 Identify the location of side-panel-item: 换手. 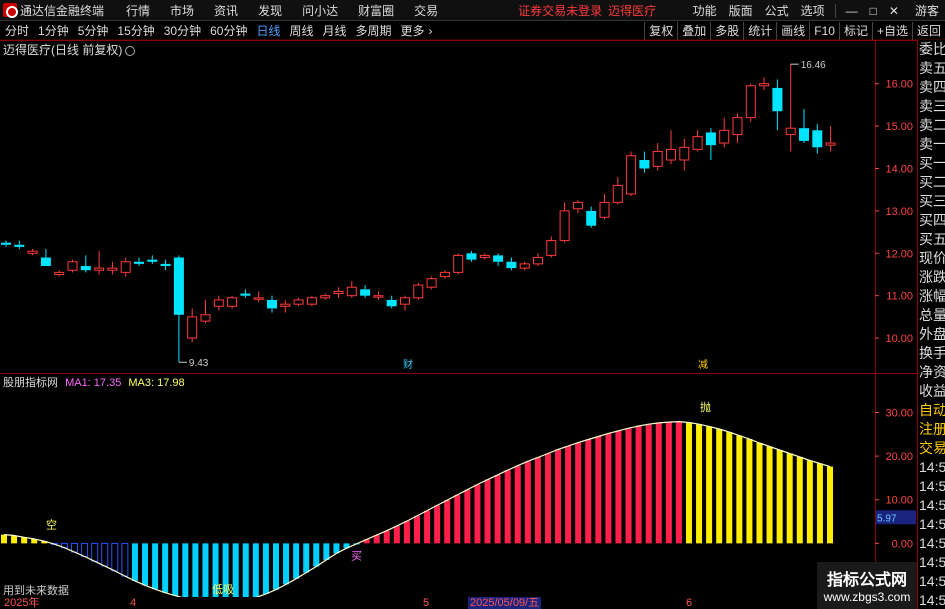
(931, 353).